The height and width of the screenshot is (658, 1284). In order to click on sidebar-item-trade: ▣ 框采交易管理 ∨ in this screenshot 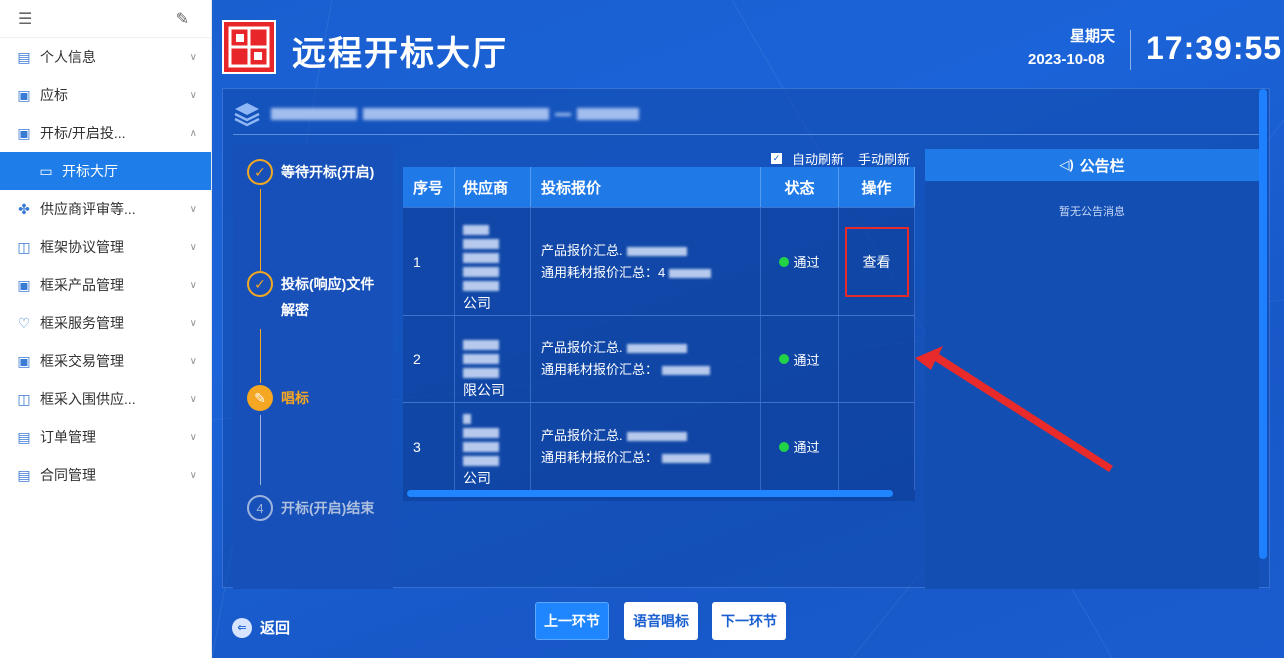, I will do `click(105, 361)`.